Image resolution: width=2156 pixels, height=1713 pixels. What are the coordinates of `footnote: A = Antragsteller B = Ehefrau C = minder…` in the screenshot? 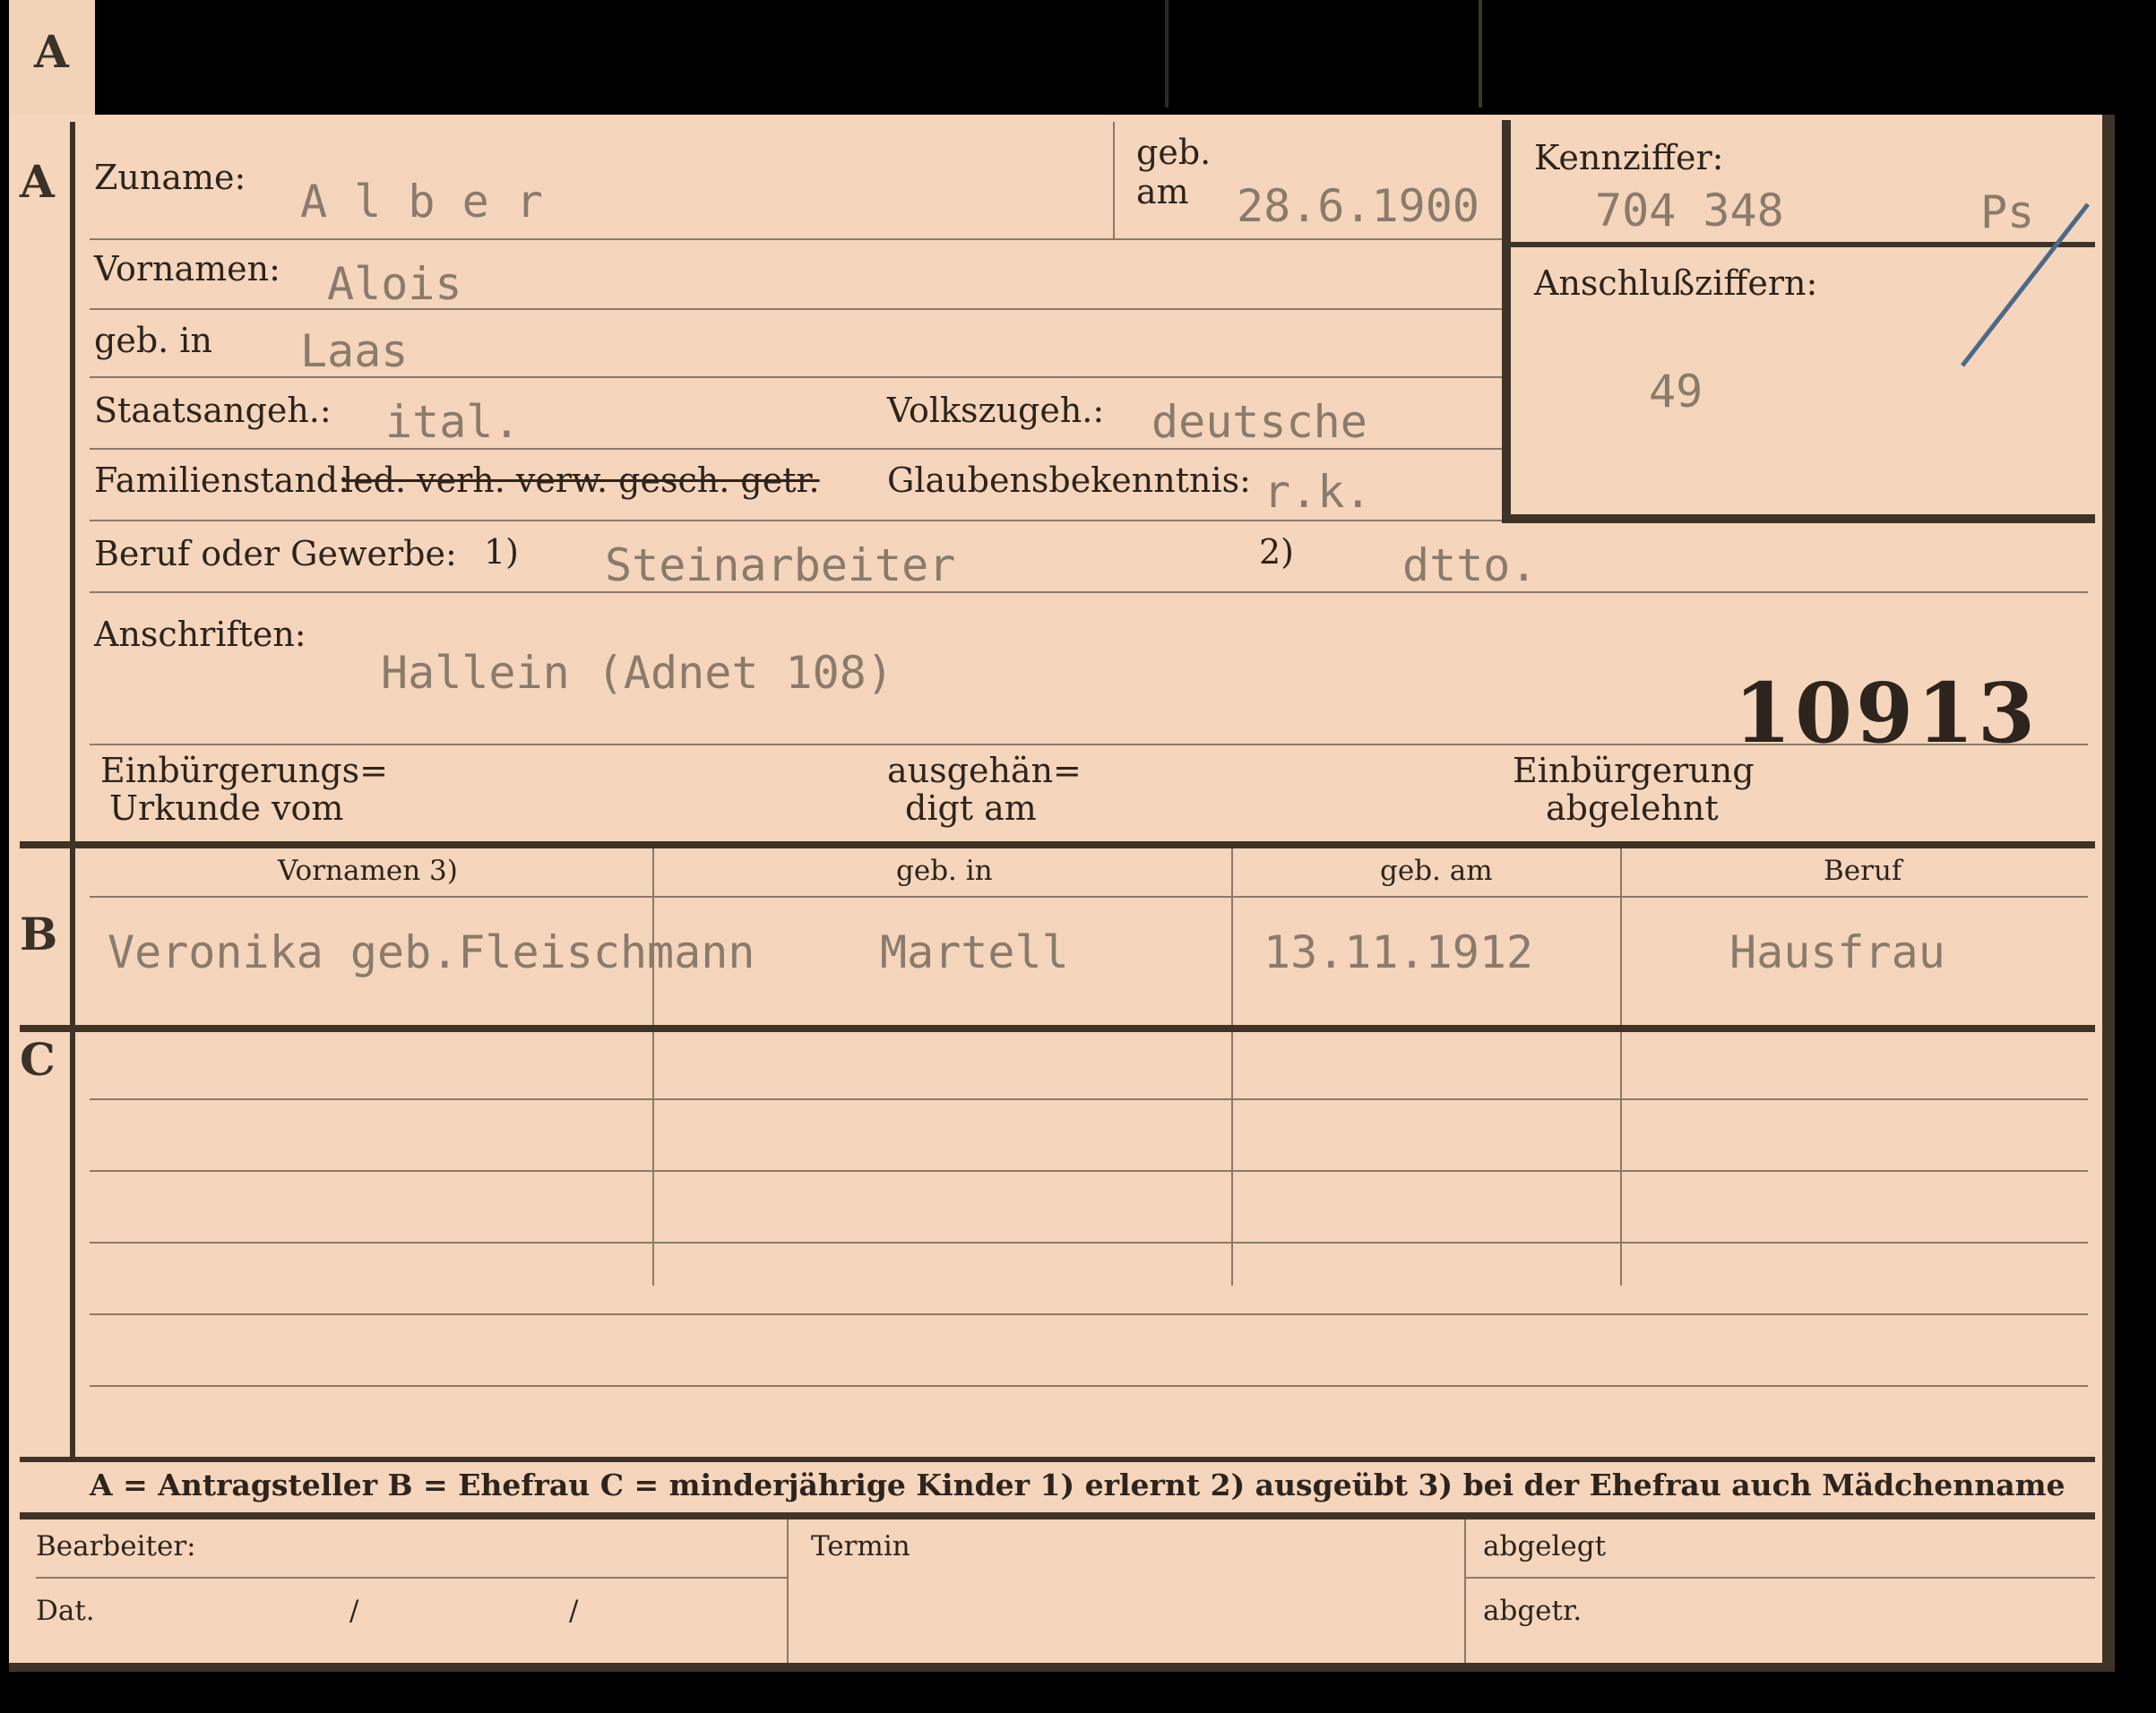 It's located at (1078, 1485).